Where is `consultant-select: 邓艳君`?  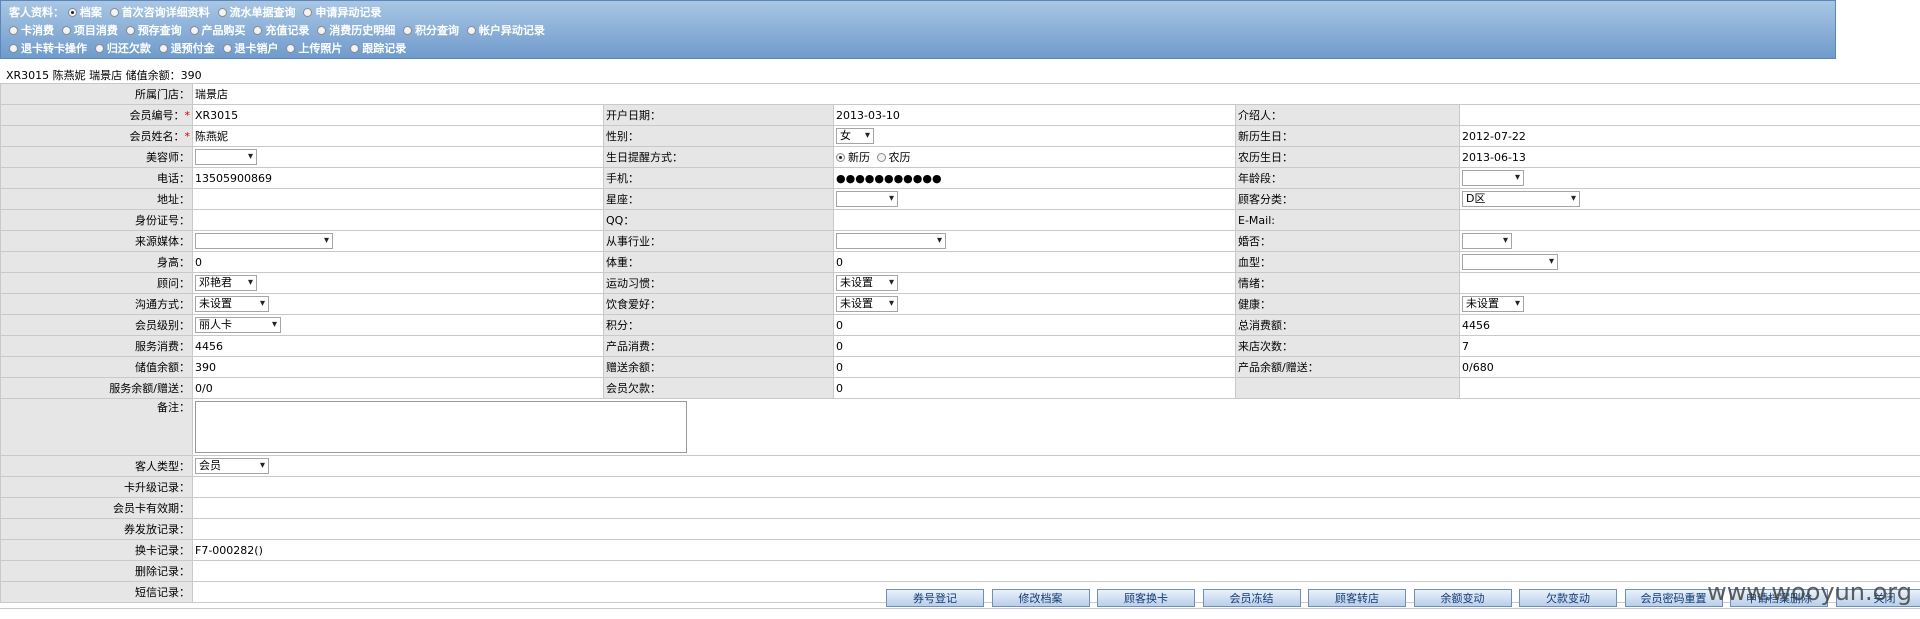 consultant-select: 邓艳君 is located at coordinates (226, 283).